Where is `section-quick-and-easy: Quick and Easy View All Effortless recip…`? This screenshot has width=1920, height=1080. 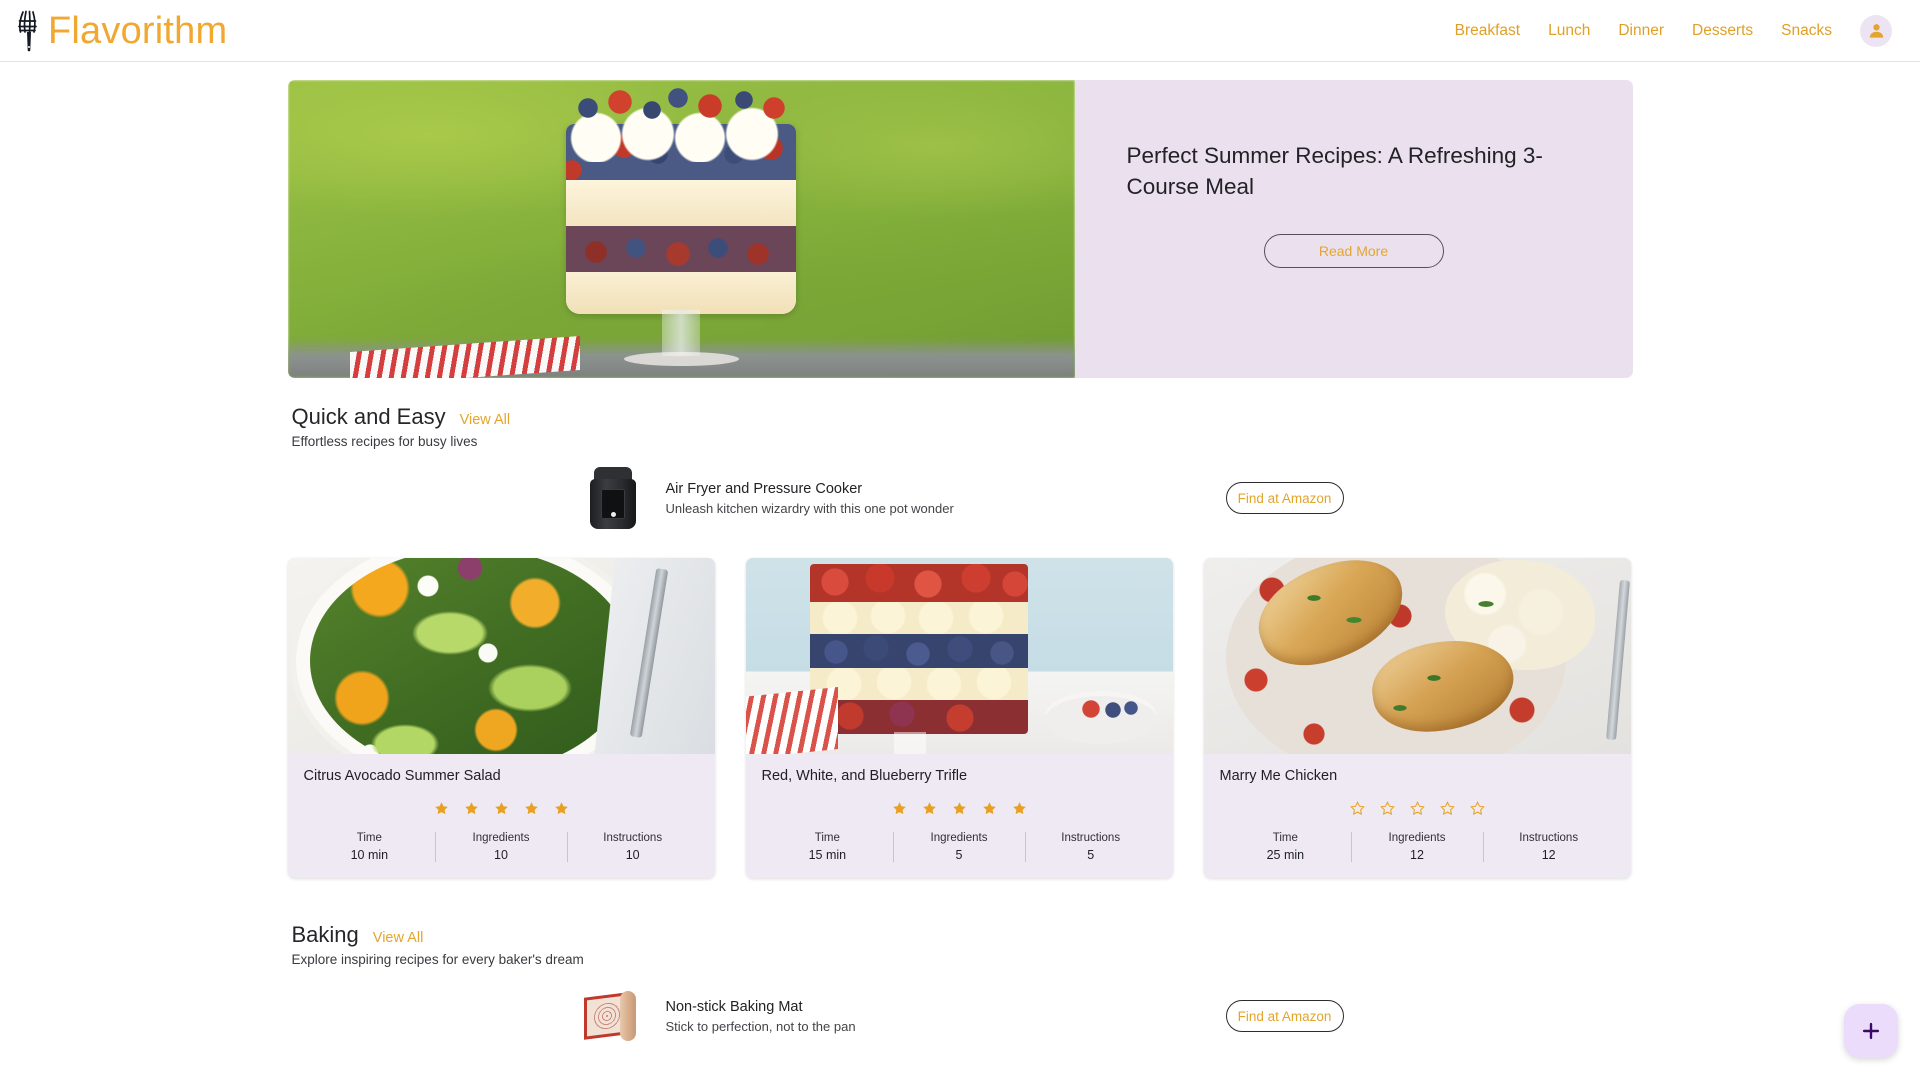 section-quick-and-easy: Quick and Easy View All Effortless recip… is located at coordinates (960, 426).